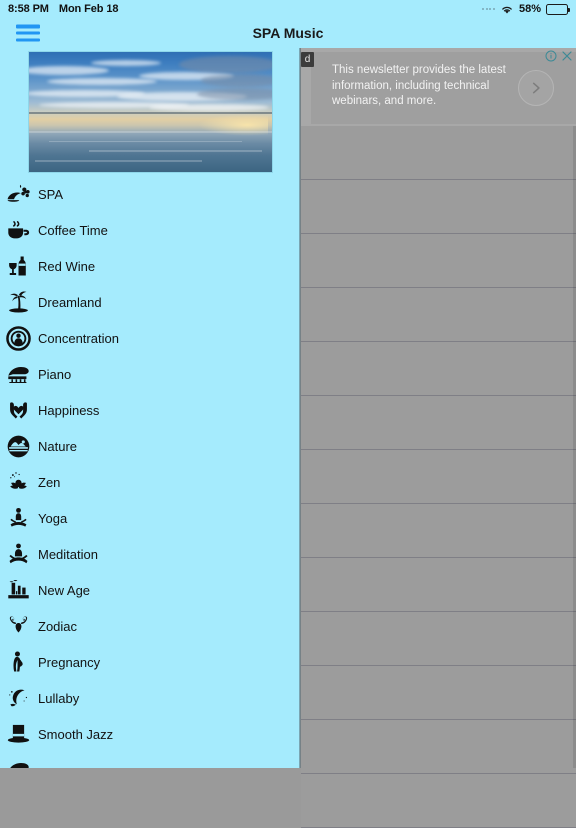 The height and width of the screenshot is (828, 576). I want to click on nav-bar: SPA Music, so click(288, 33).